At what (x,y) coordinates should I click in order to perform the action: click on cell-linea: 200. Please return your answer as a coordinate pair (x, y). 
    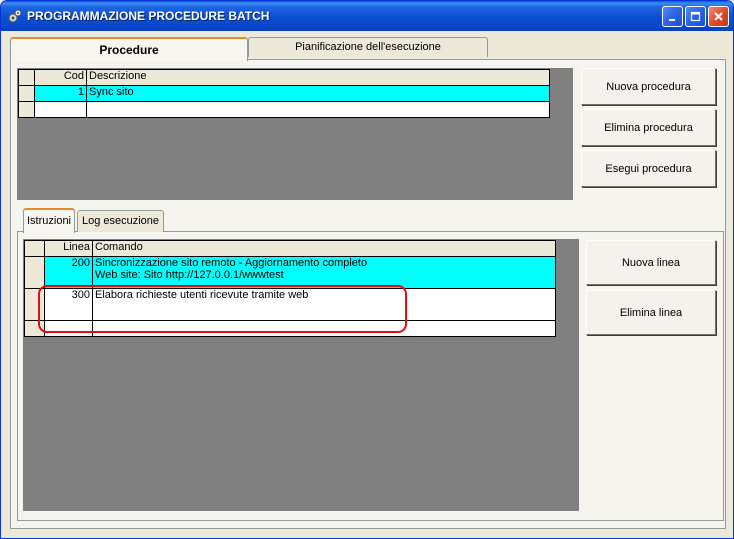
    Looking at the image, I should click on (68, 272).